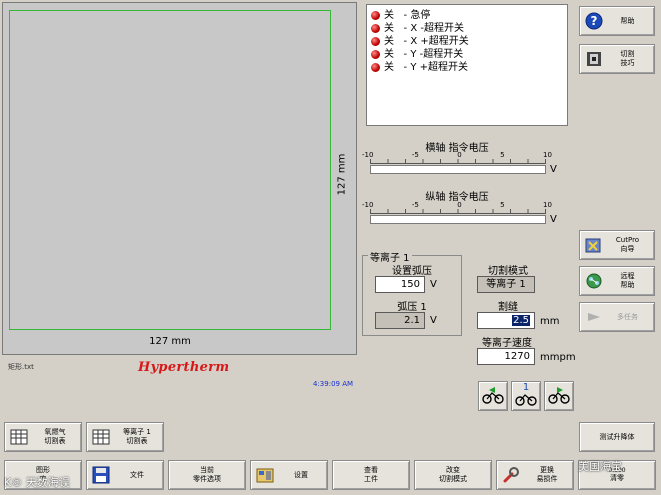 The width and height of the screenshot is (661, 495). I want to click on jog-back-button, so click(493, 396).